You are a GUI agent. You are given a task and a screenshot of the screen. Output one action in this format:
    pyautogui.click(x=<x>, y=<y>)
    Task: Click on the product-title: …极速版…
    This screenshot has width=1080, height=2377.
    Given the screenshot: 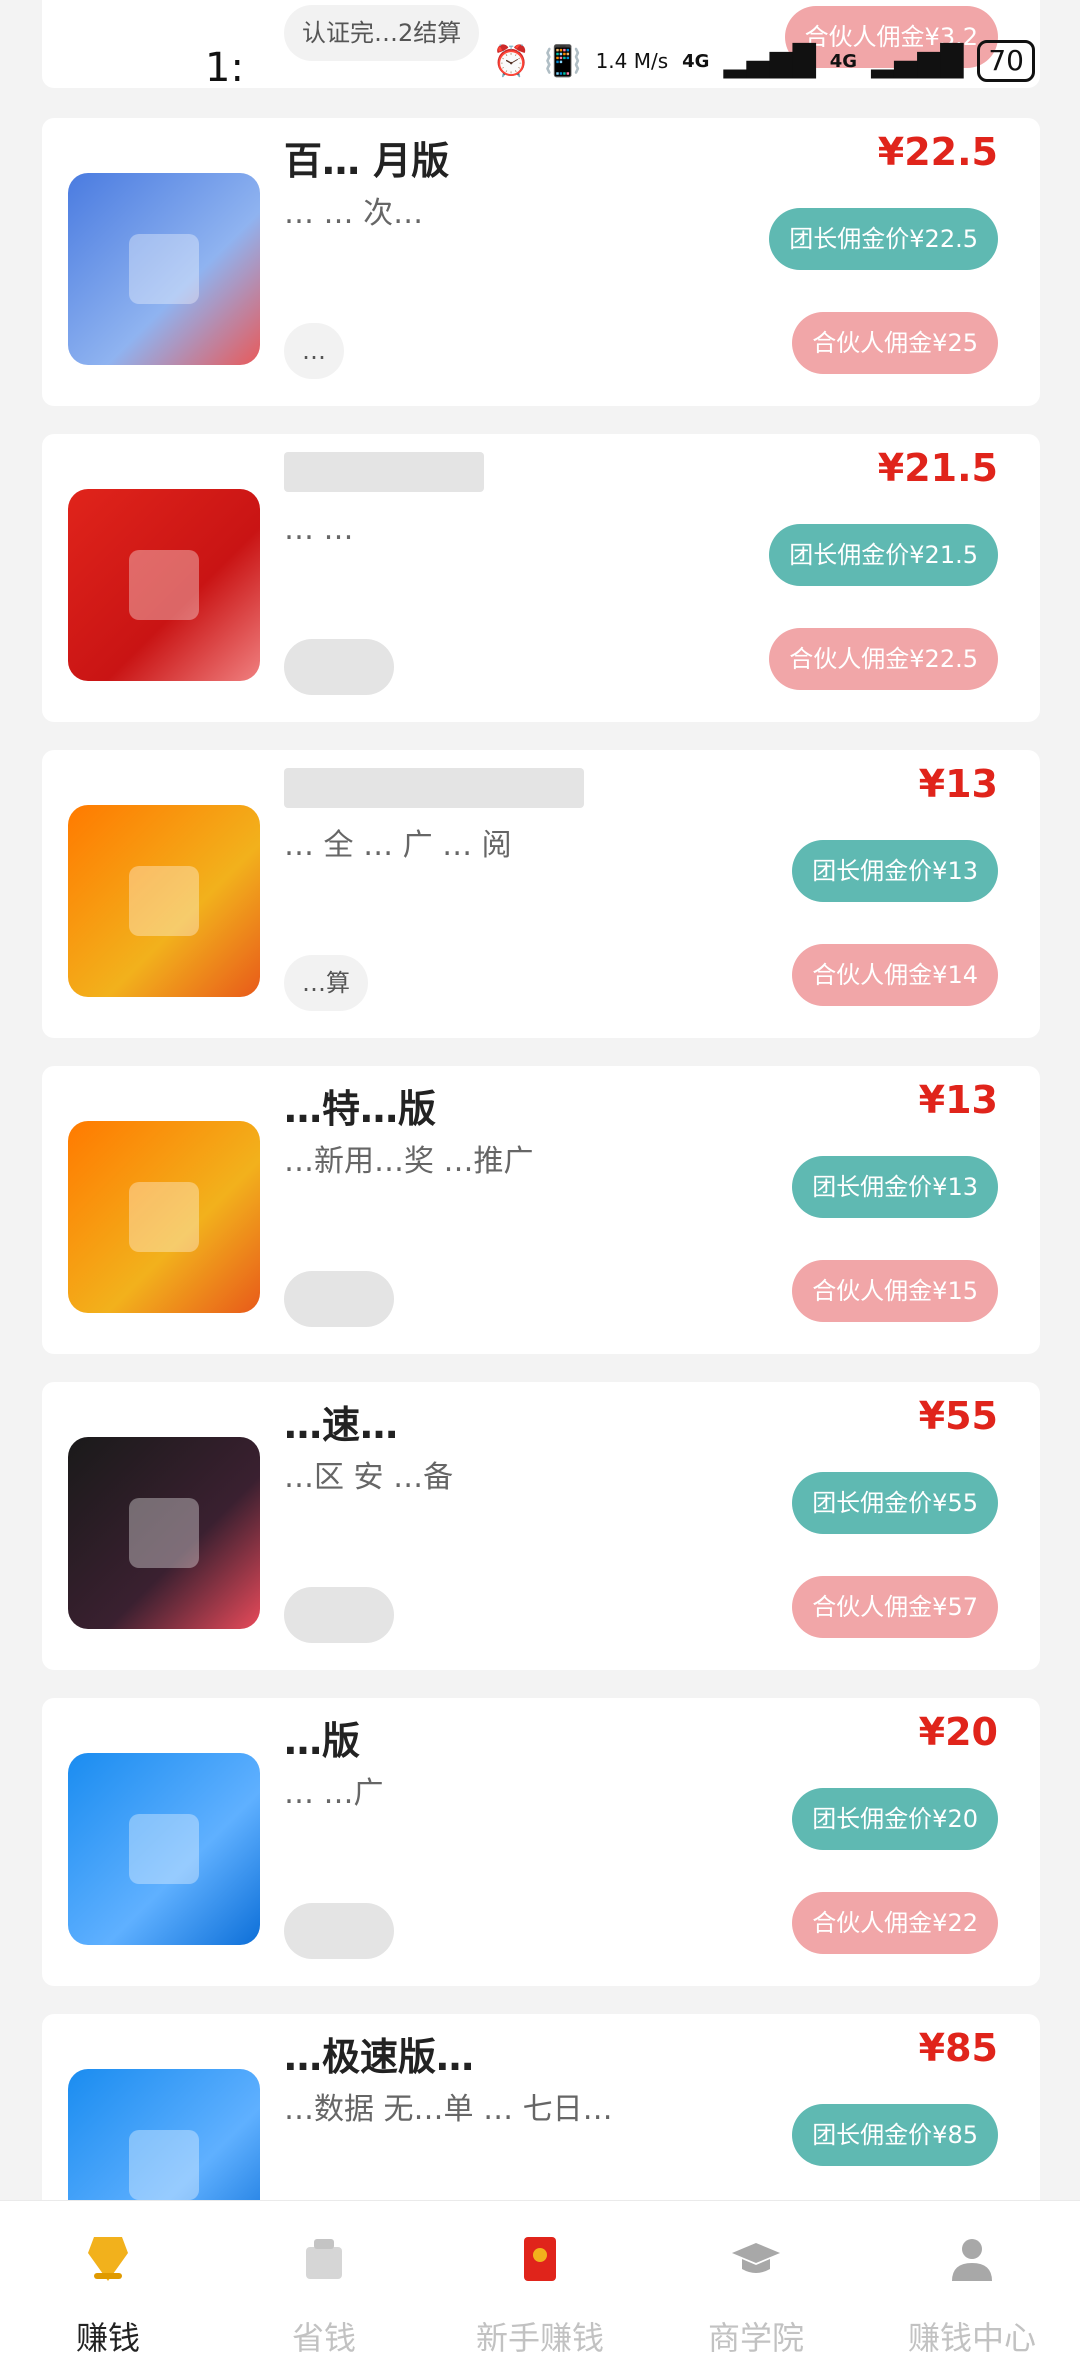 What is the action you would take?
    pyautogui.click(x=474, y=2053)
    